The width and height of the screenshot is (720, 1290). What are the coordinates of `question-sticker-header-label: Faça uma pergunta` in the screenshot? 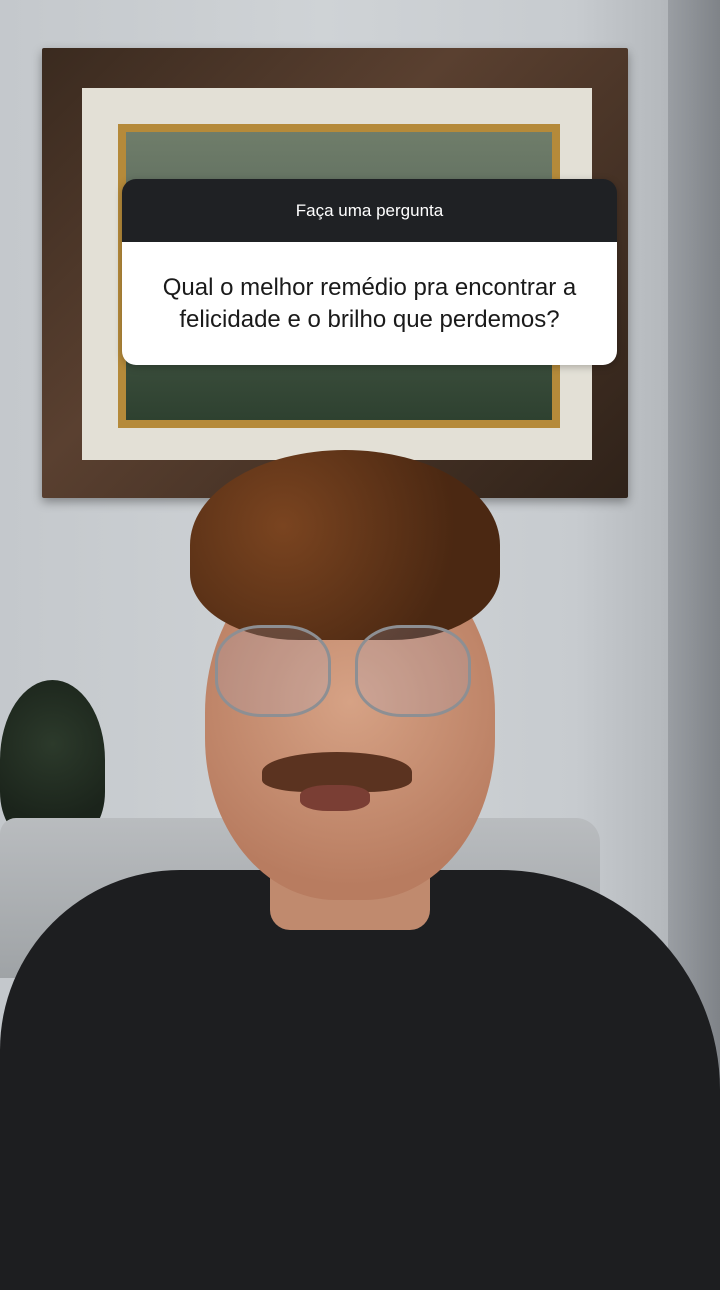 It's located at (369, 210).